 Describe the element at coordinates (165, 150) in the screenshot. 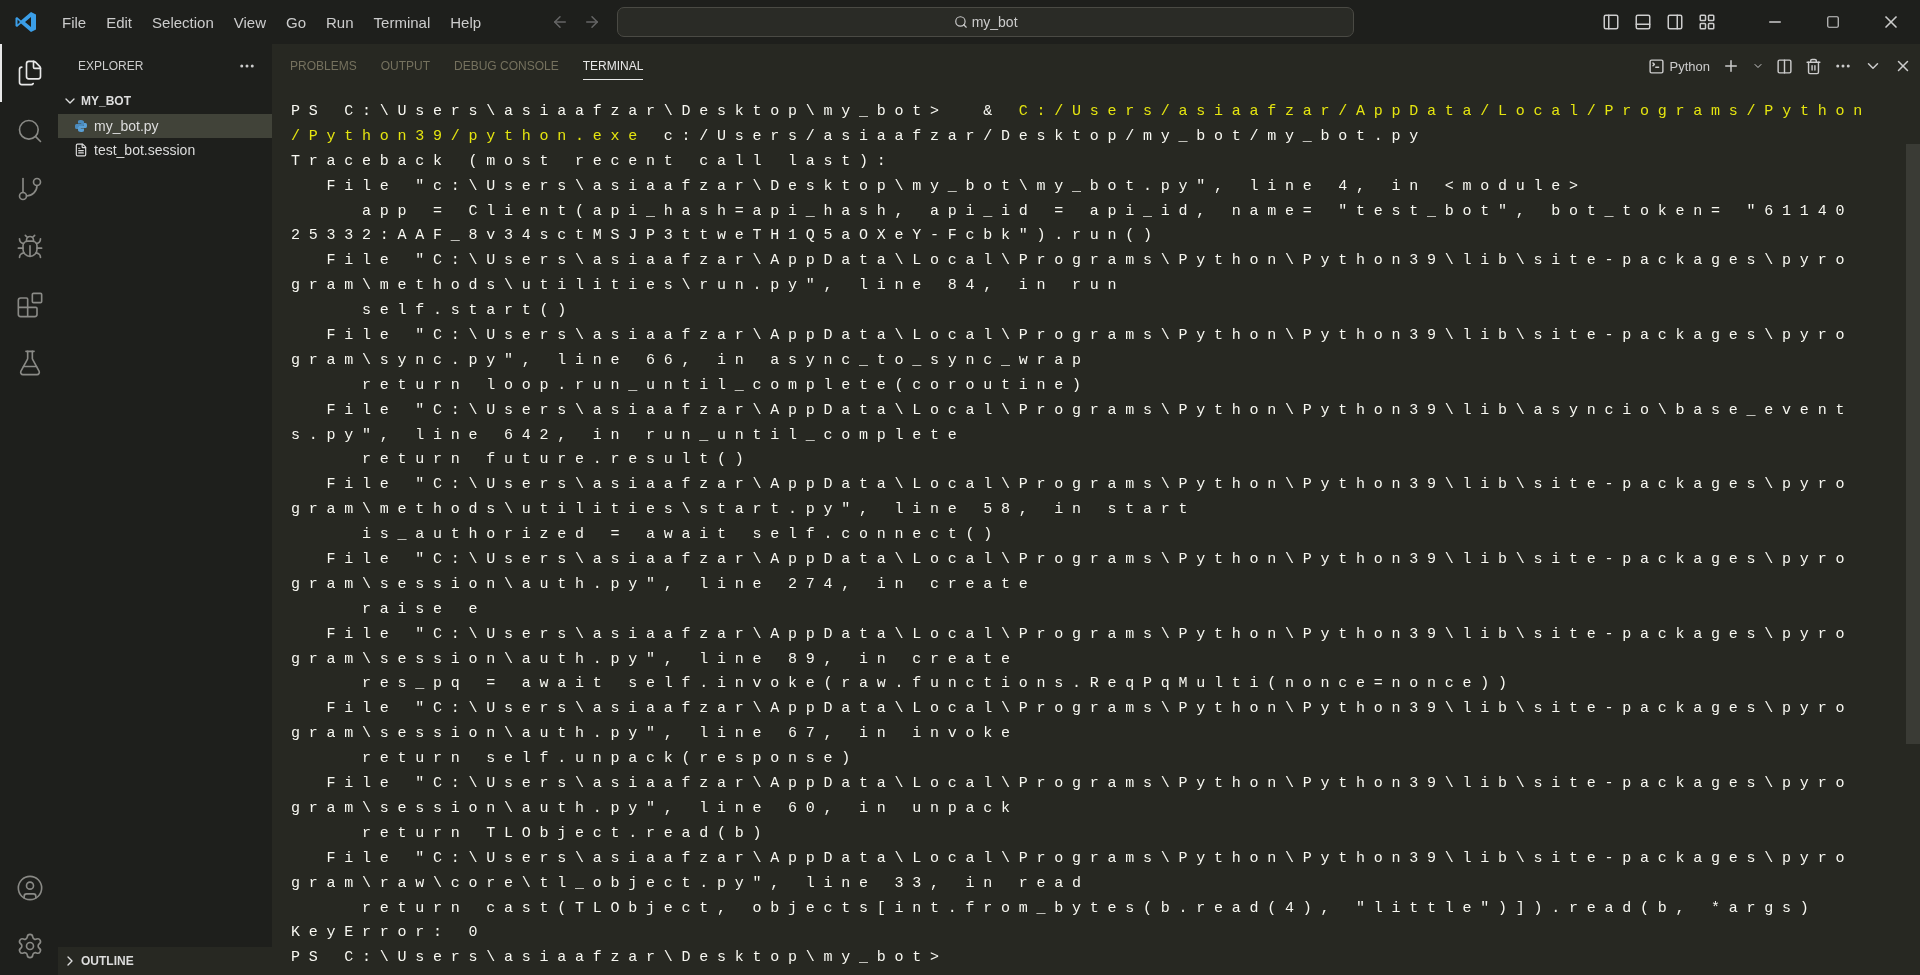

I see `explorer-entry: test_bot.session` at that location.